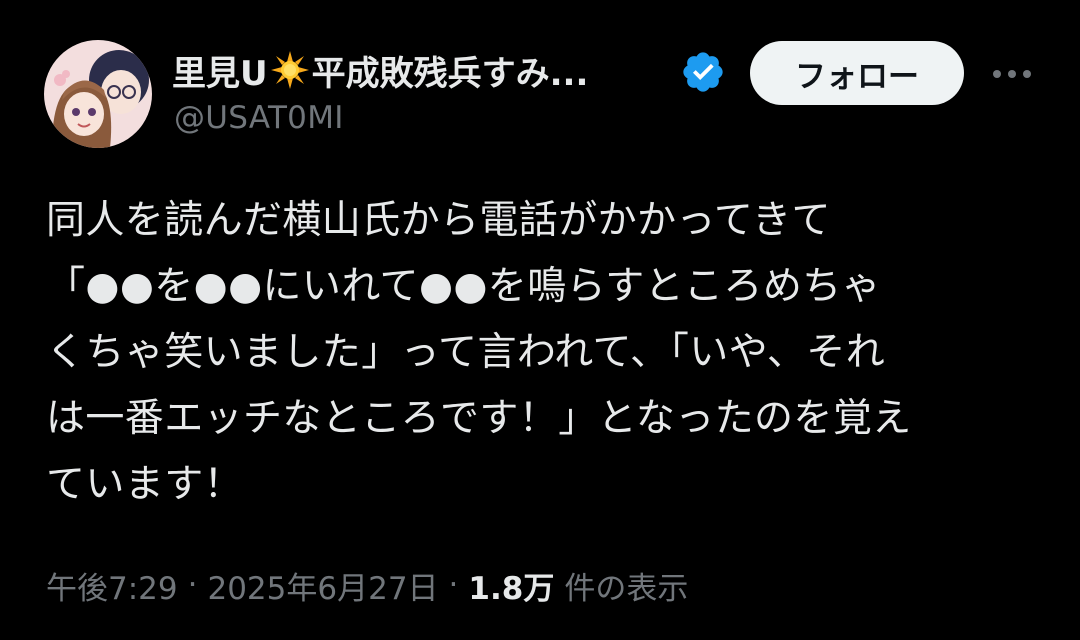 The image size is (1080, 640). I want to click on tweet-text-line: くちゃ笑いました」って言われて、「いや、それ, so click(466, 352).